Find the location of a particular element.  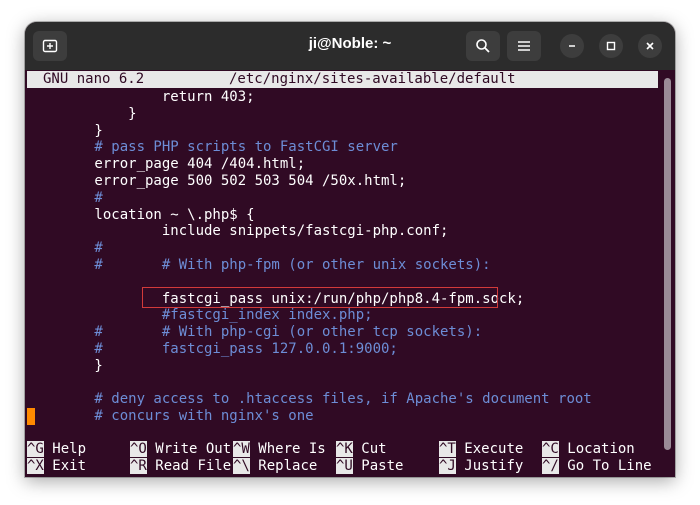

shortcut-item: ^G Help is located at coordinates (56, 449).